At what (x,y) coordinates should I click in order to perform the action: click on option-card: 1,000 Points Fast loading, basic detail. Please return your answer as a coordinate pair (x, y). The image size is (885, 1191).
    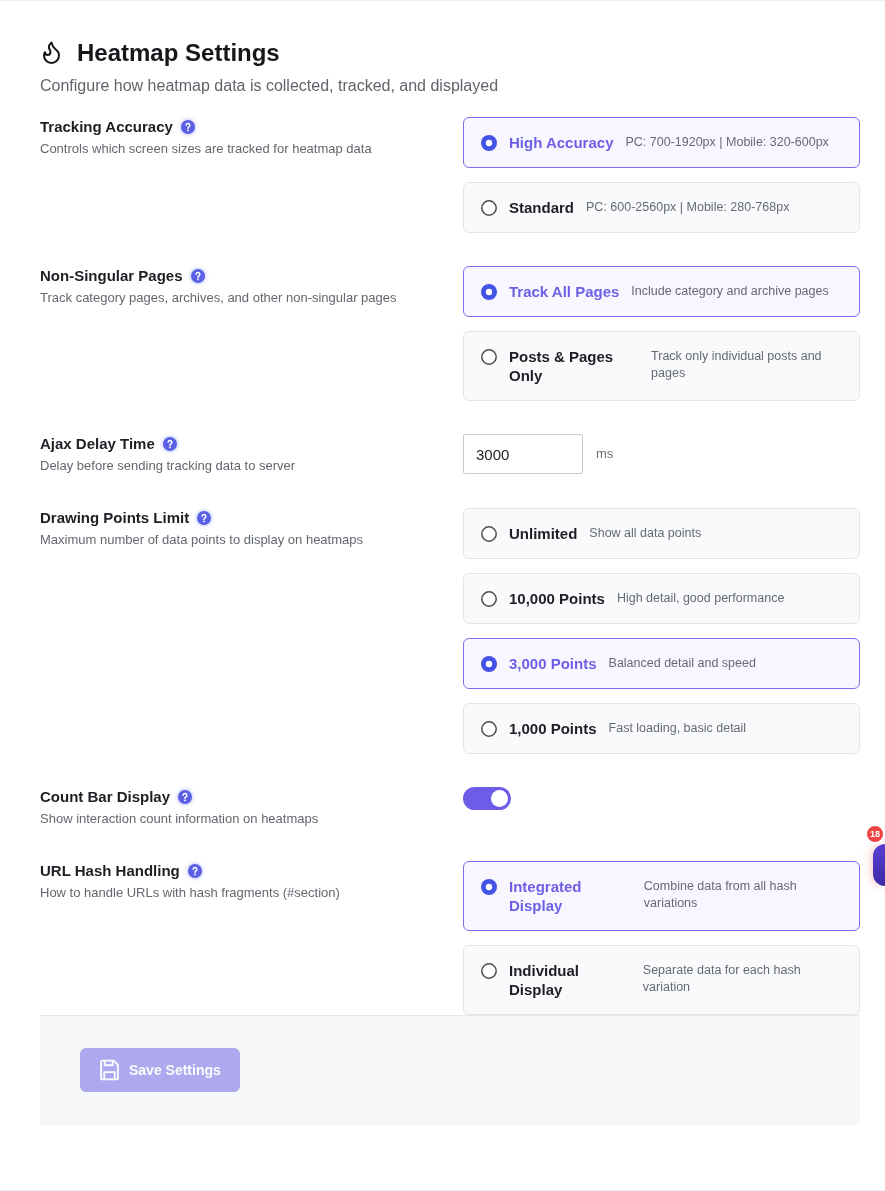
    Looking at the image, I should click on (661, 728).